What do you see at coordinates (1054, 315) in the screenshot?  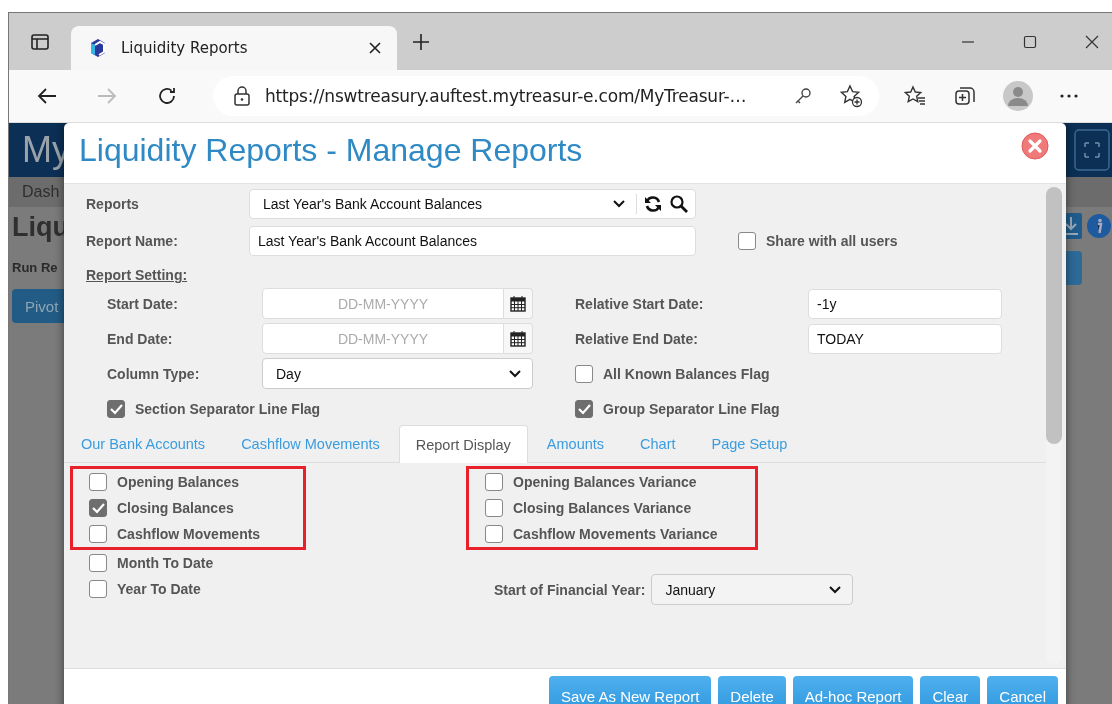 I see `scrollbar-thumb` at bounding box center [1054, 315].